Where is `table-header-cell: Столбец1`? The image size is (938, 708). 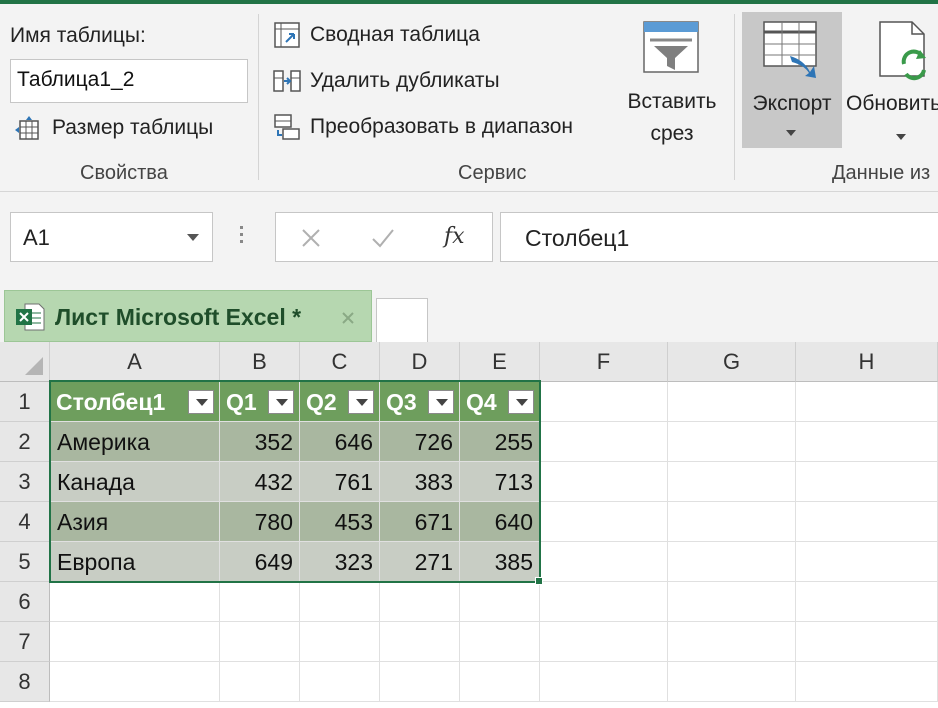 table-header-cell: Столбец1 is located at coordinates (135, 402).